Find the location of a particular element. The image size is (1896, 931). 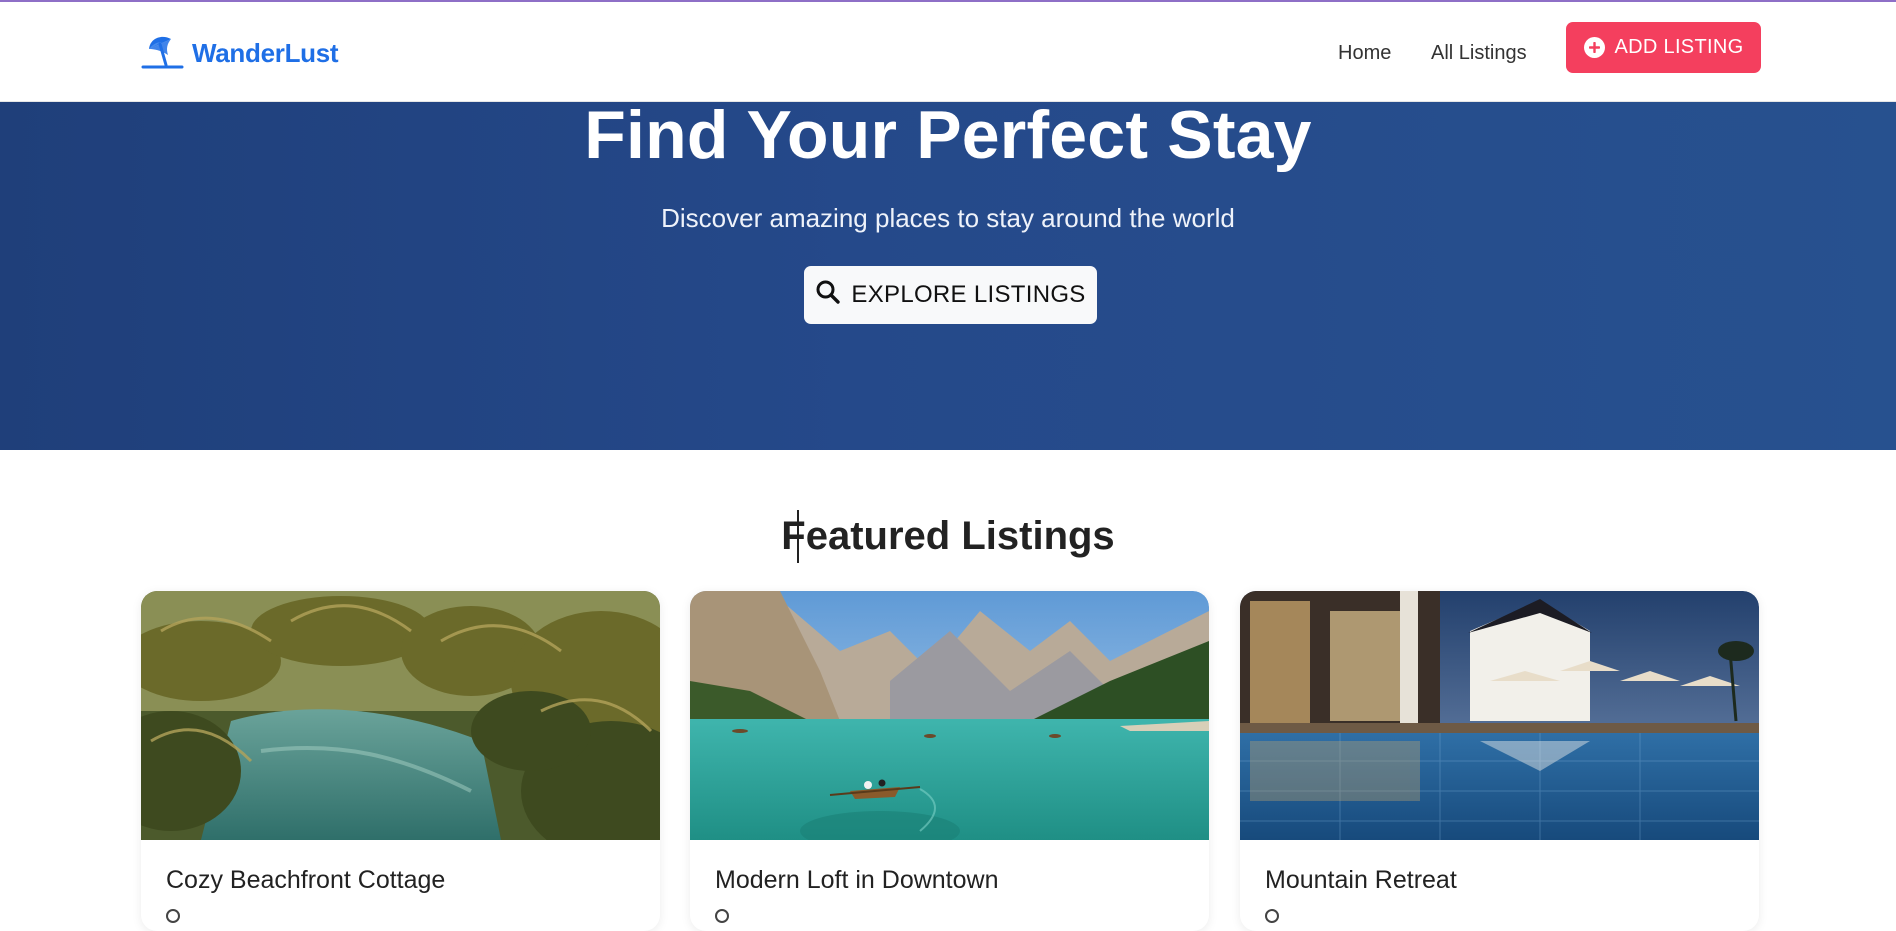

listing-card: Mountain Retreat is located at coordinates (1499, 761).